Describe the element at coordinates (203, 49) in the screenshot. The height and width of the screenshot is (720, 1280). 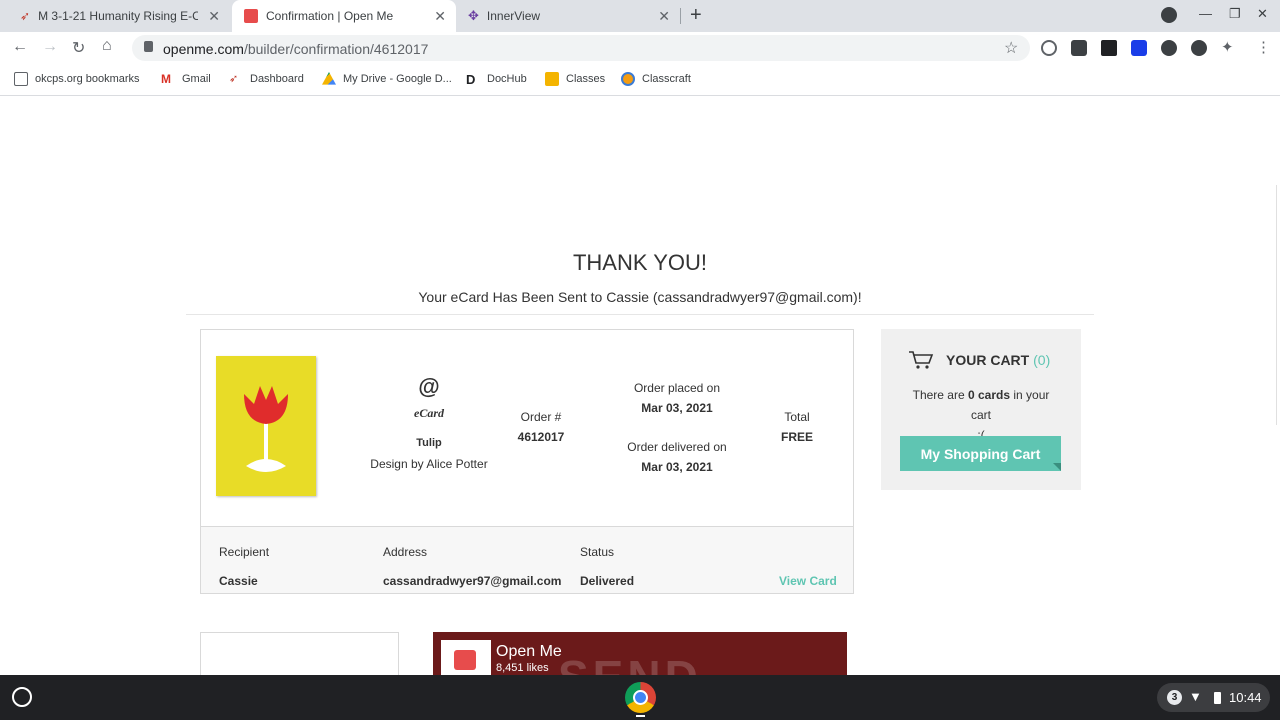
I see `url-host: openme.com` at that location.